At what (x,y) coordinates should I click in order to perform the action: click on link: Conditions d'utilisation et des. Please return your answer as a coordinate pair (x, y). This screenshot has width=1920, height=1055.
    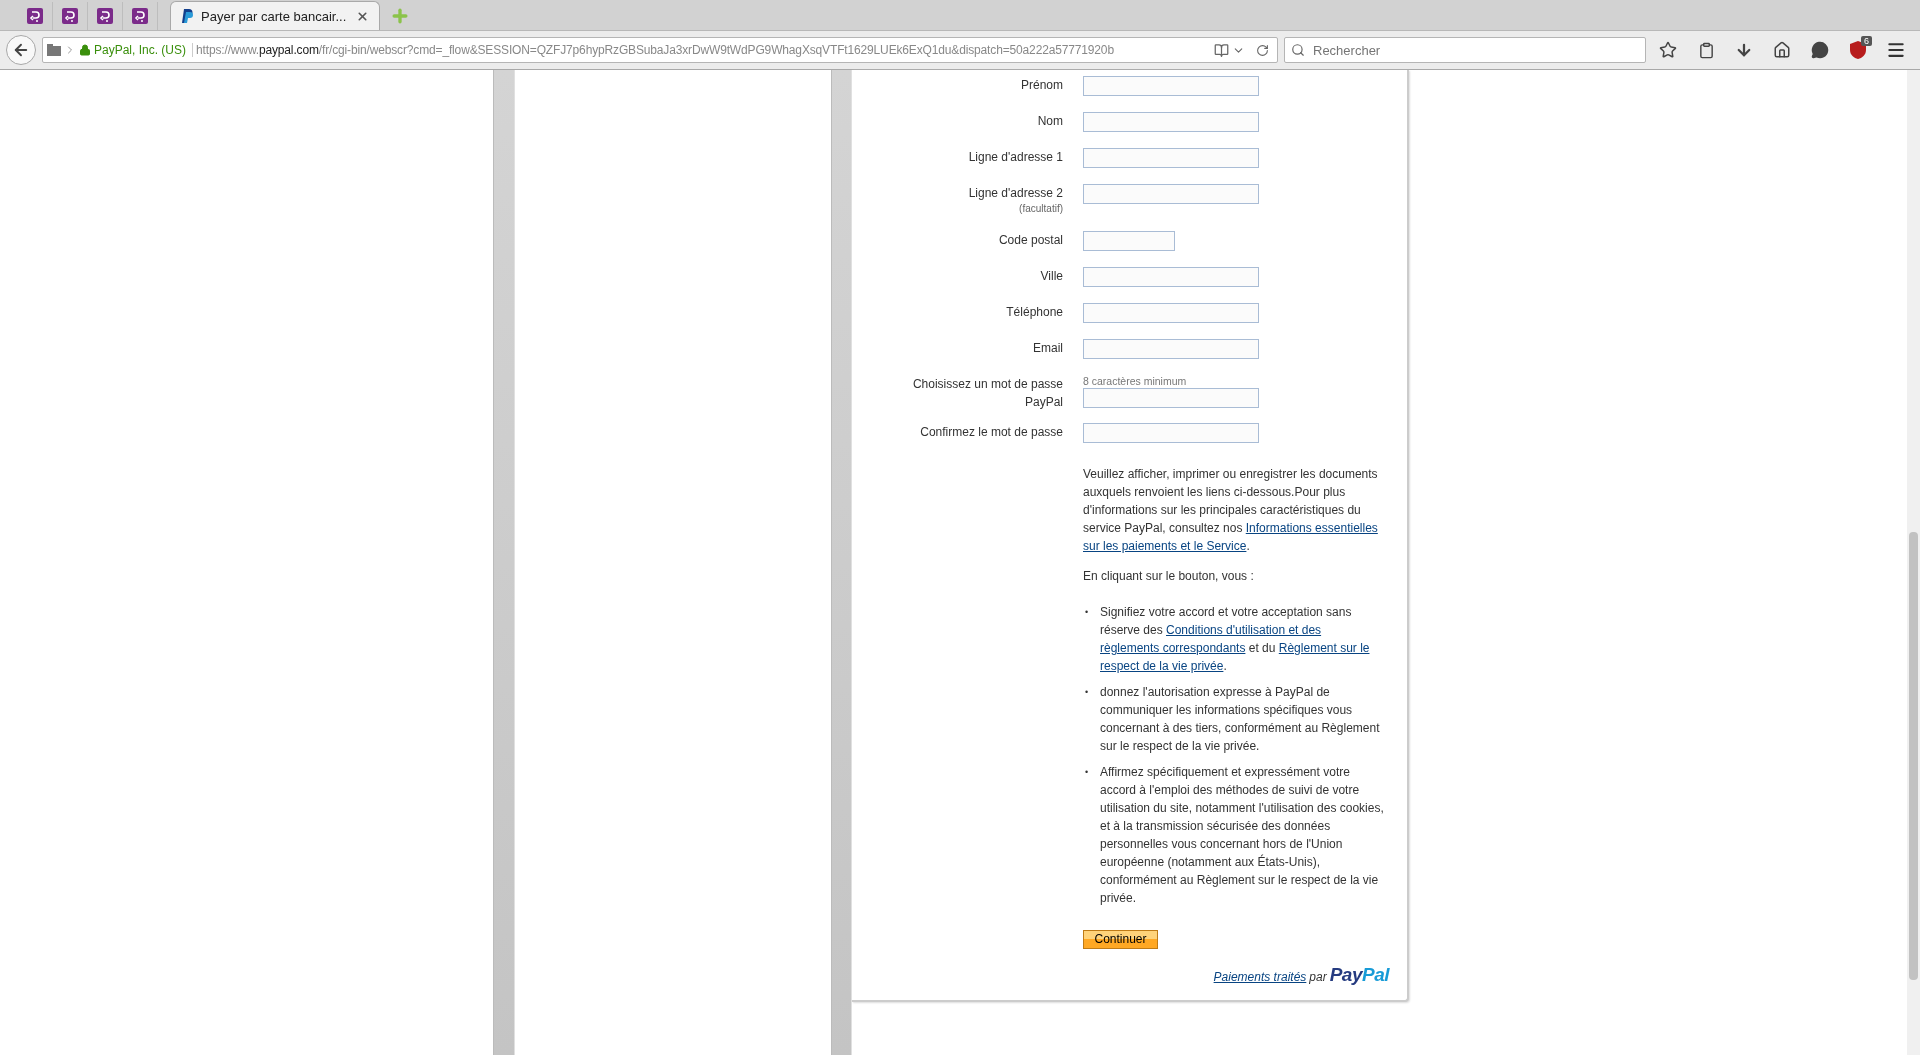
    Looking at the image, I should click on (1244, 630).